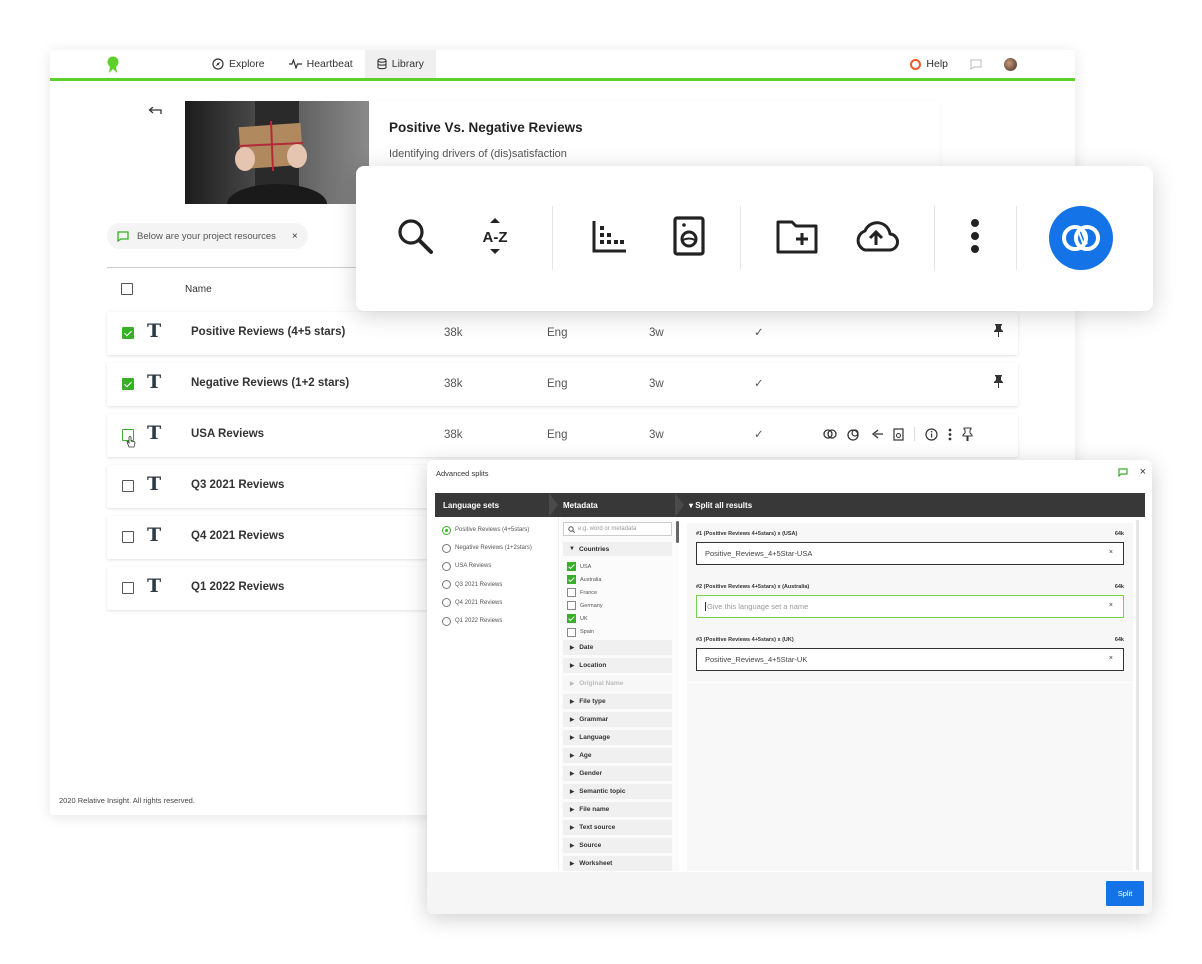 The height and width of the screenshot is (964, 1202). I want to click on histogram-icon, so click(609, 236).